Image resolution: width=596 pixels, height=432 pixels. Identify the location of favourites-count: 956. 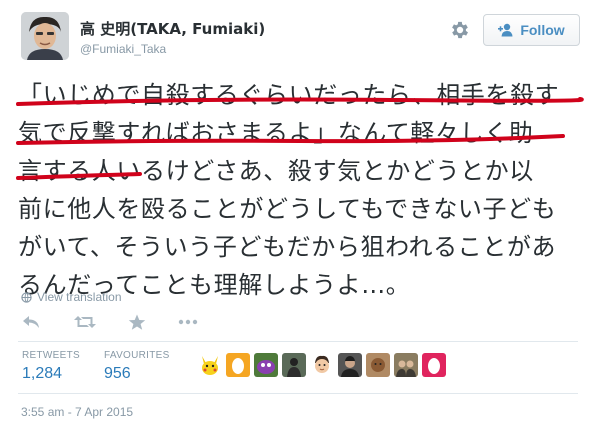
(117, 373).